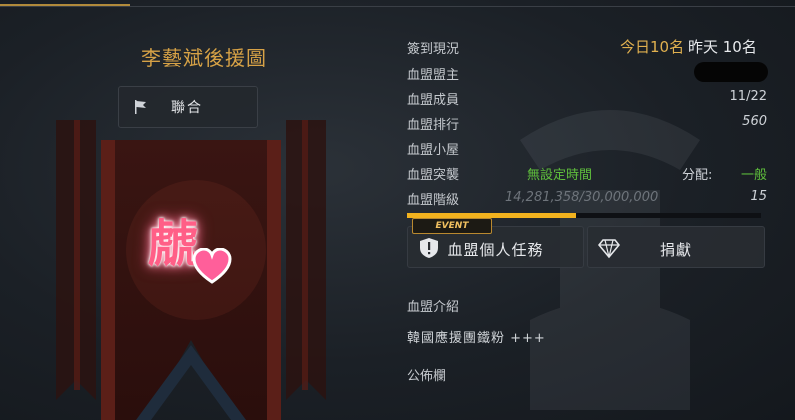 The image size is (795, 420). What do you see at coordinates (731, 72) in the screenshot?
I see `leader-name-redacted` at bounding box center [731, 72].